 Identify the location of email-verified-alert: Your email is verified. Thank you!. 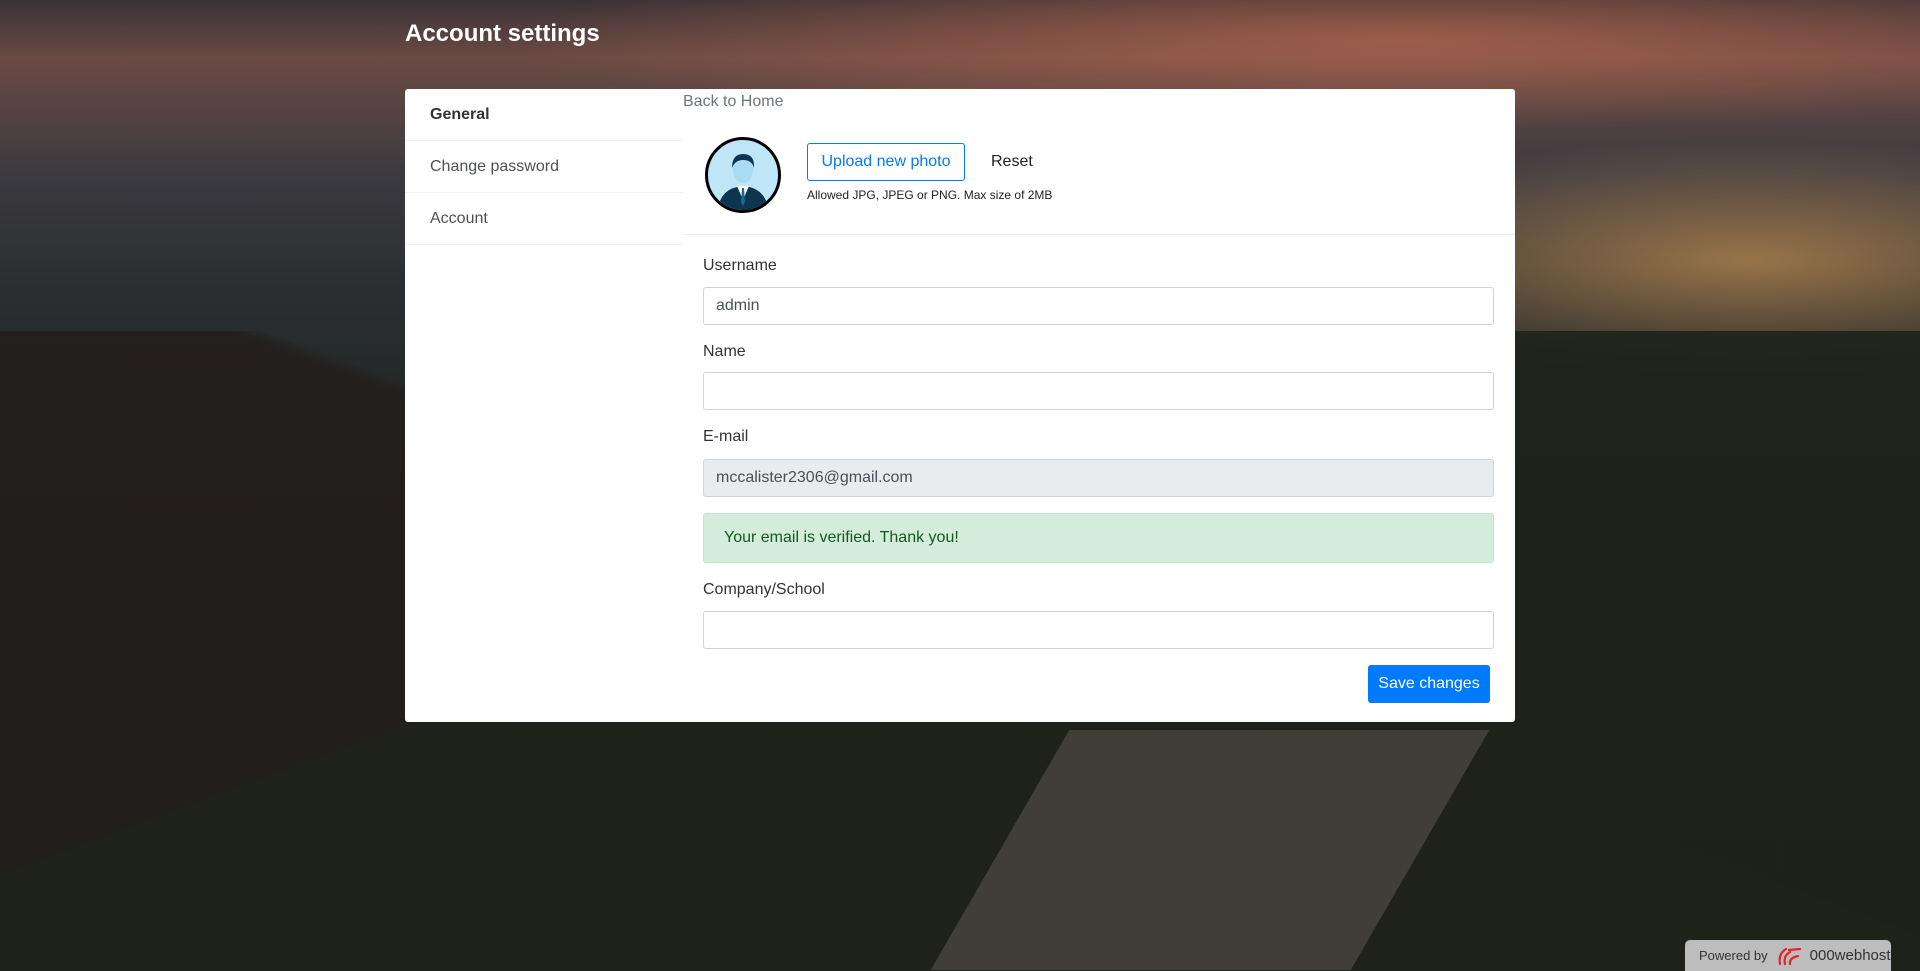
(1098, 538).